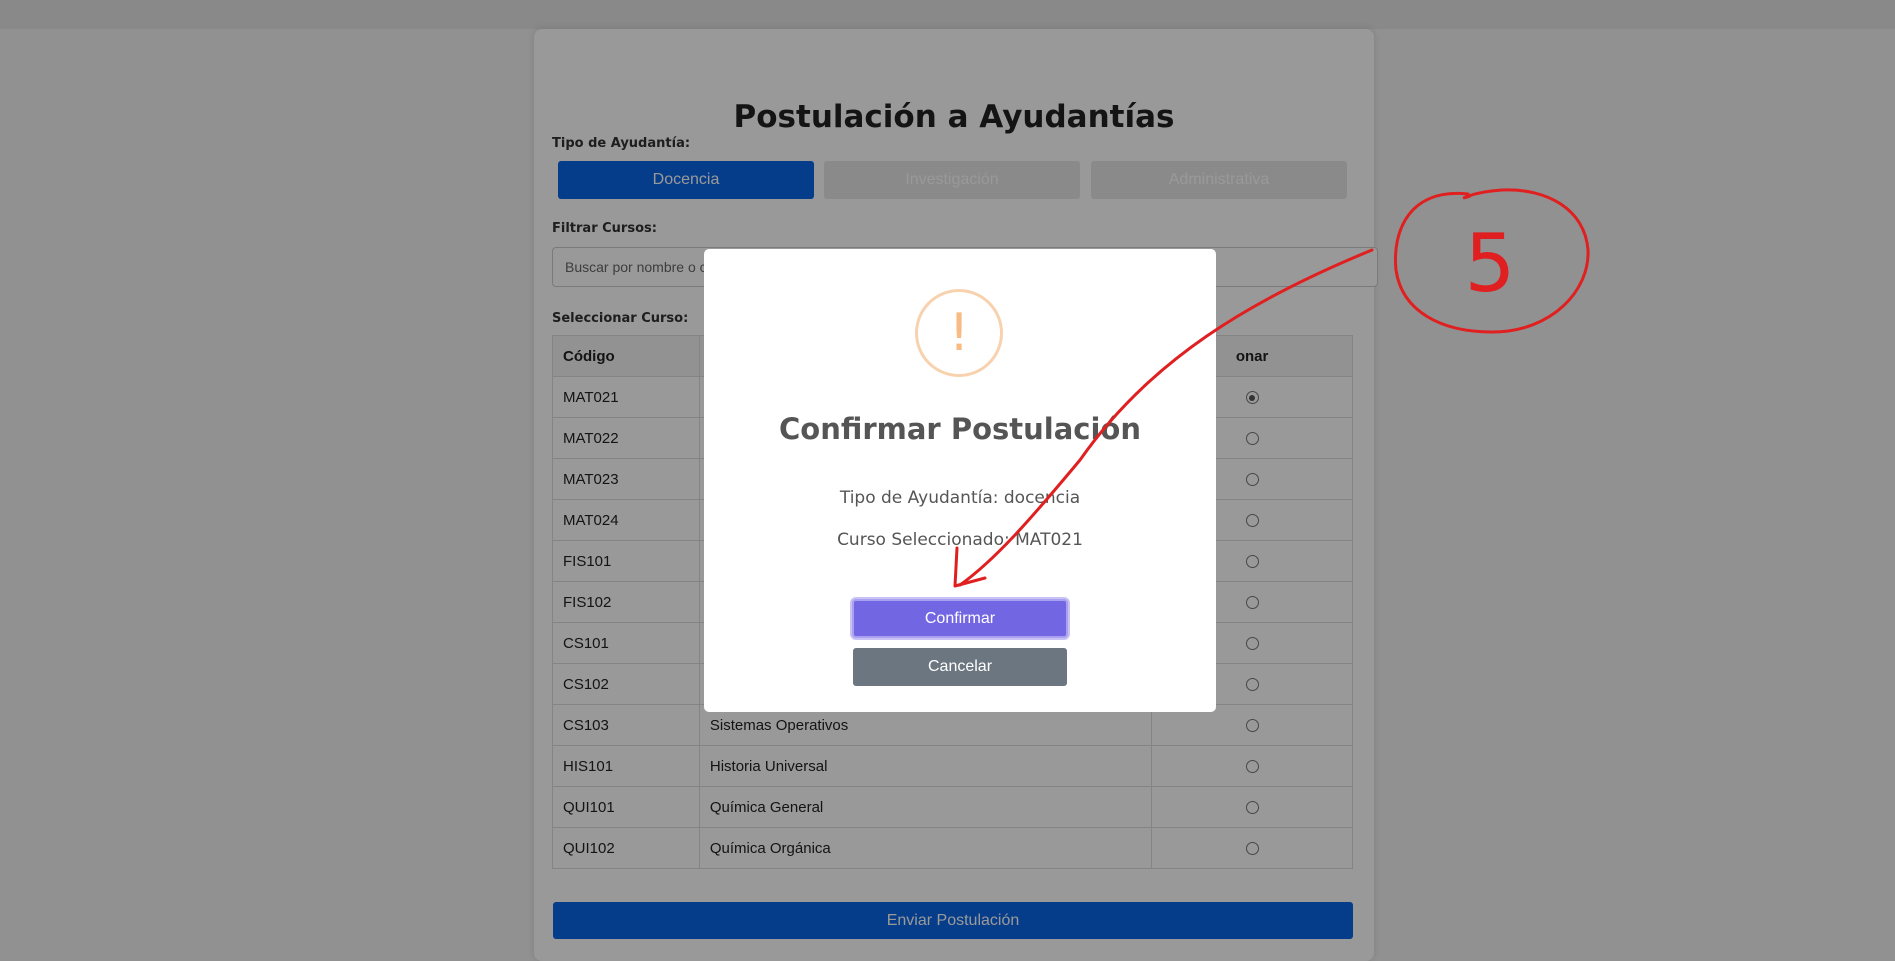  I want to click on cancel-button: Cancelar, so click(960, 667).